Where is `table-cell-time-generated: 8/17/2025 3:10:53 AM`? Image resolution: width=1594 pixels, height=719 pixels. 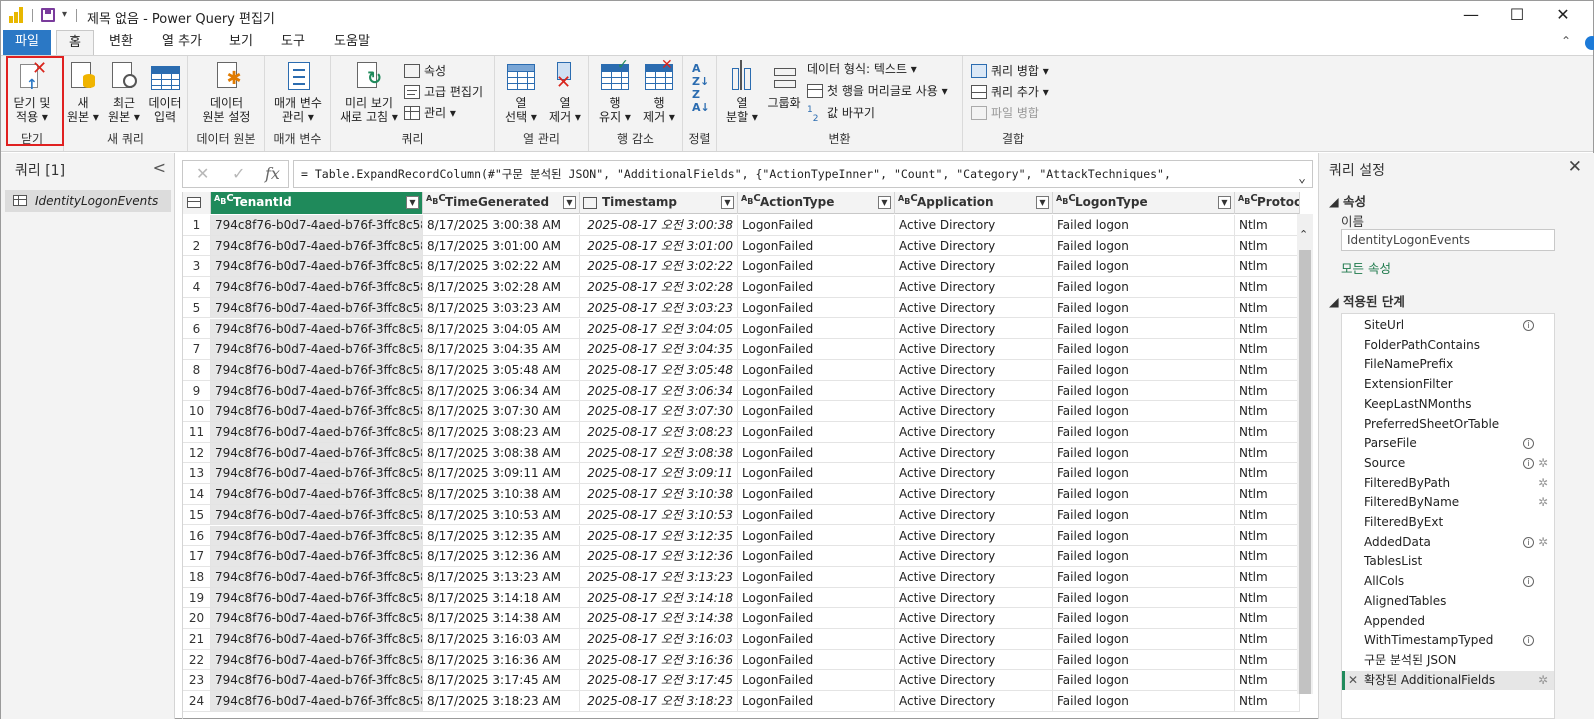
table-cell-time-generated: 8/17/2025 3:10:53 AM is located at coordinates (501, 515).